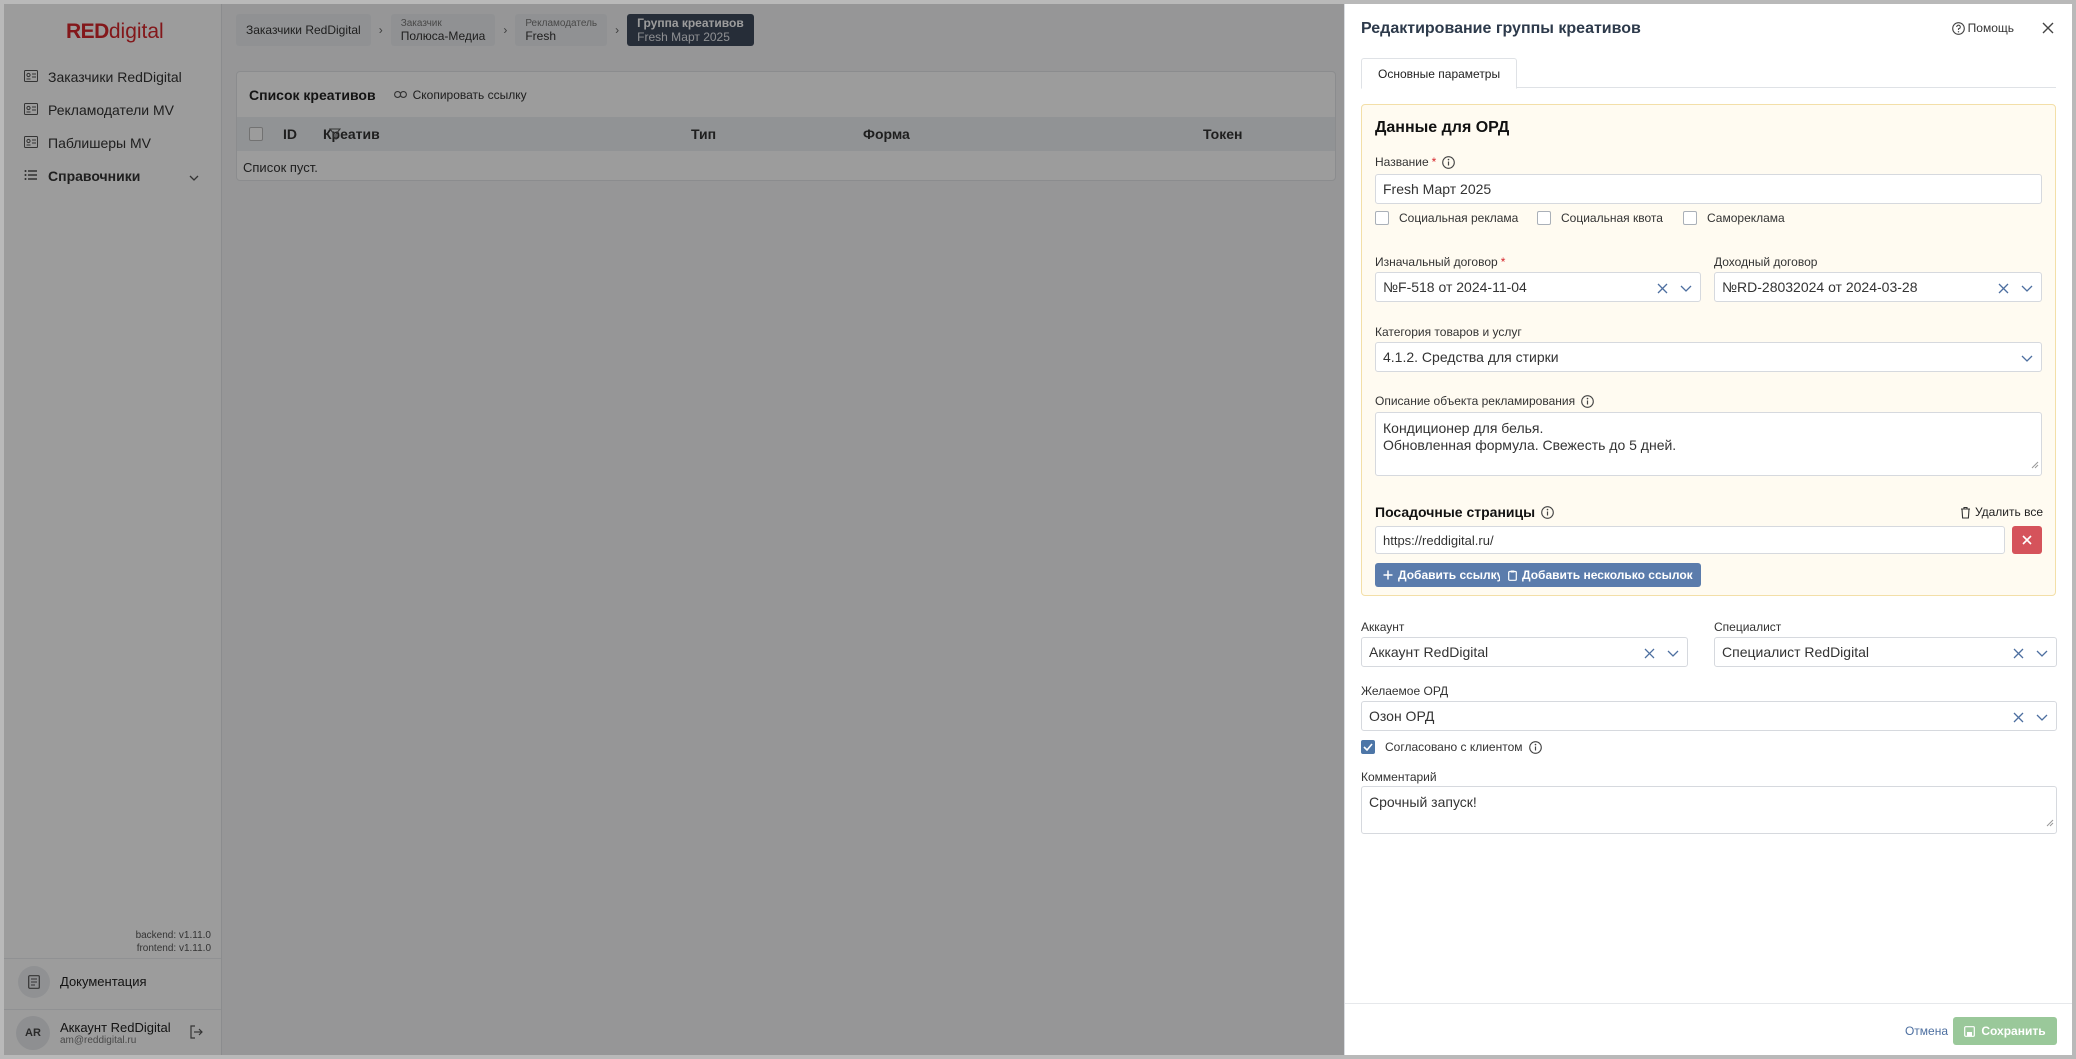 This screenshot has width=2076, height=1059. I want to click on category-value: 4.1.2. Средства для стирки, so click(1471, 357).